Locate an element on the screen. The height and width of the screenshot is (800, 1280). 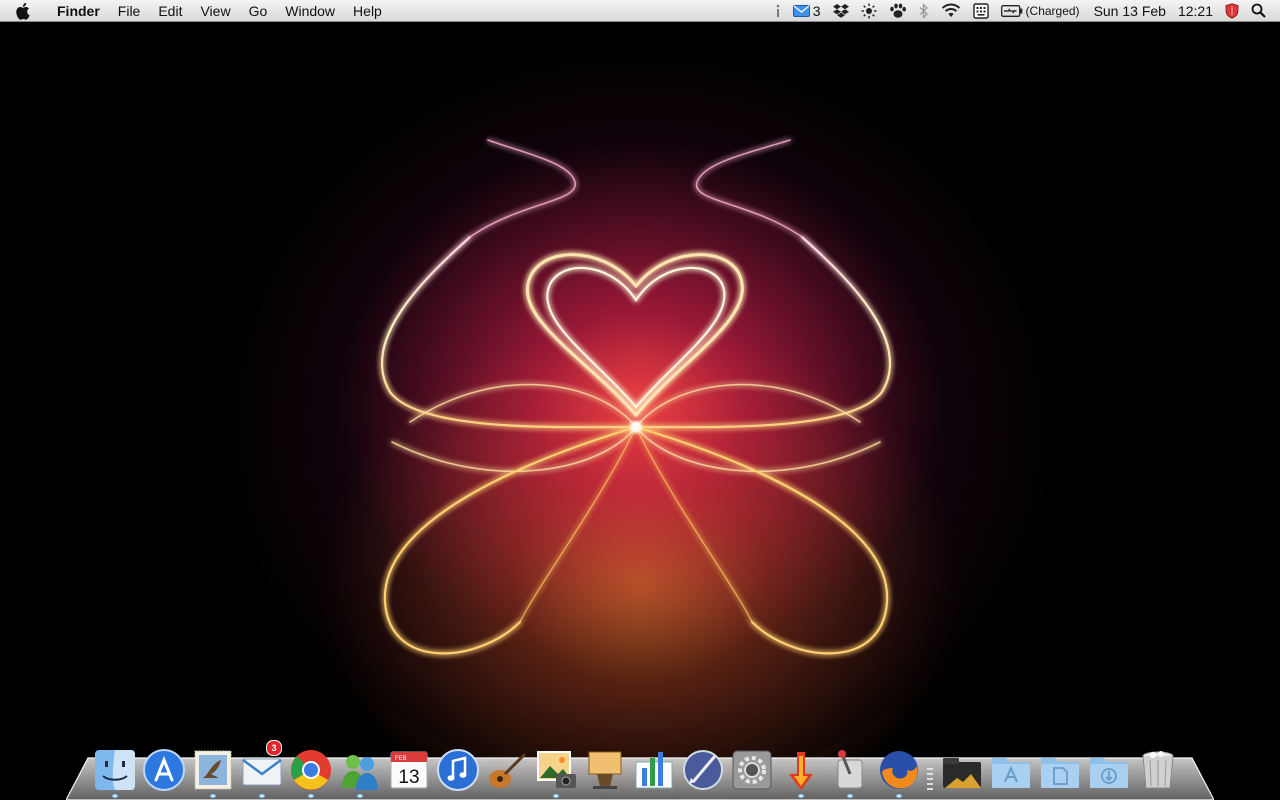
dock-app-store is located at coordinates (163, 766).